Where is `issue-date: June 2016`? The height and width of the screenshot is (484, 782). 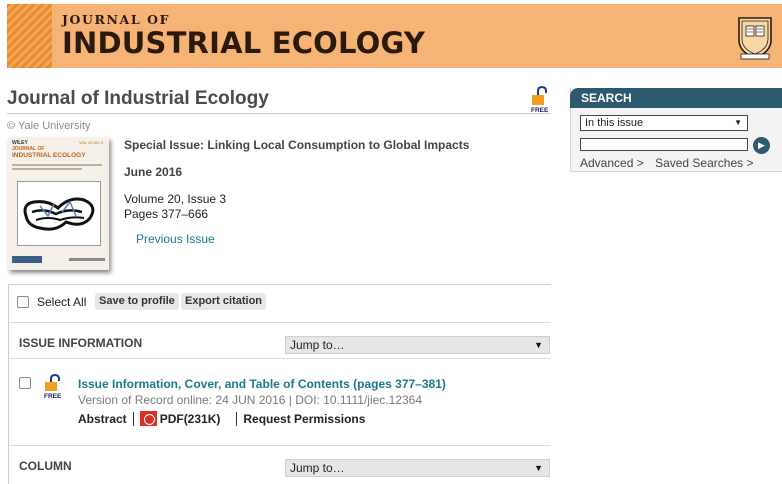
issue-date: June 2016 is located at coordinates (153, 172).